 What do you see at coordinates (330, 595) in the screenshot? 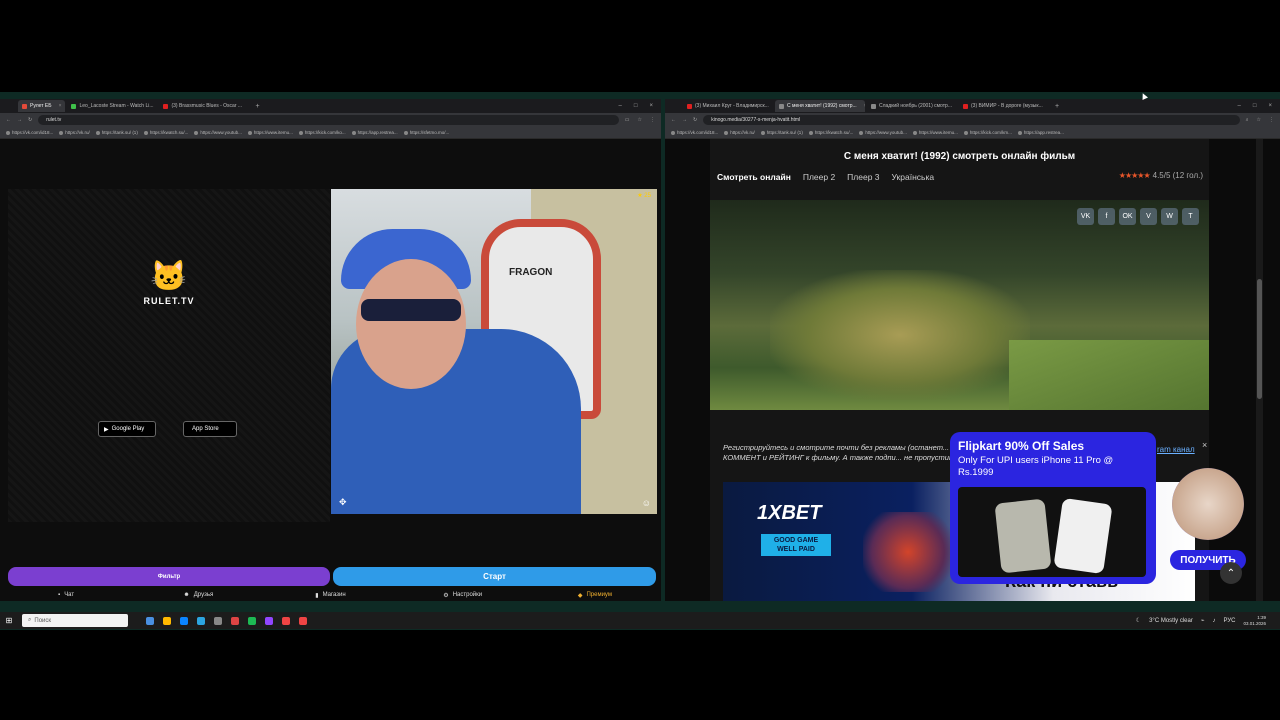
I see `nav-shop: ▮ Магазин` at bounding box center [330, 595].